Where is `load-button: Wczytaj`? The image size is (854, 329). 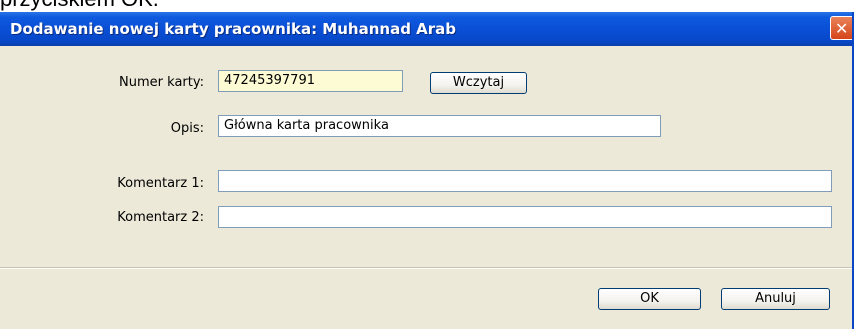
load-button: Wczytaj is located at coordinates (478, 83).